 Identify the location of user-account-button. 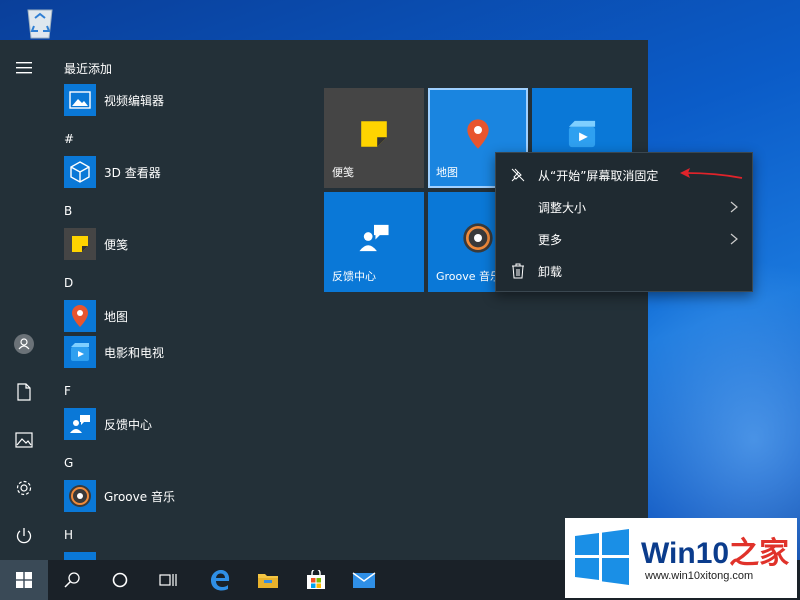
(24, 344).